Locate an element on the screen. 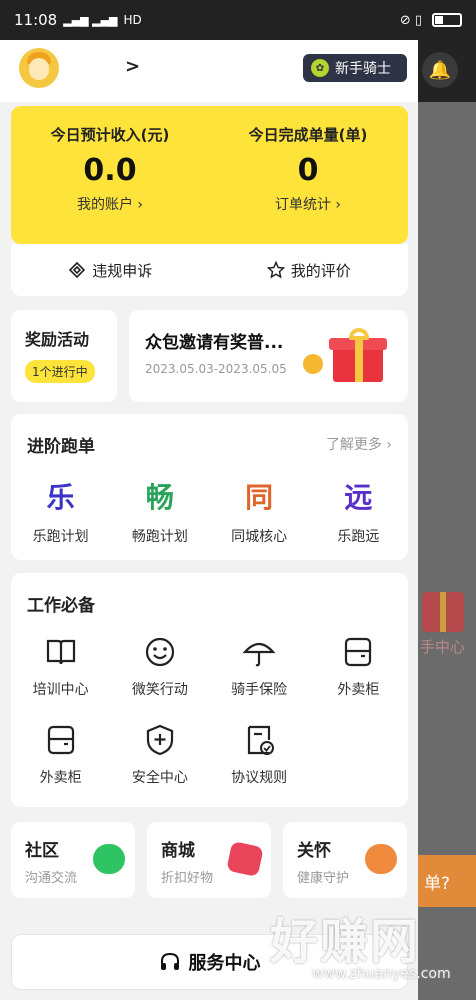  mall-card: 商城 折扣好物 is located at coordinates (209, 860).